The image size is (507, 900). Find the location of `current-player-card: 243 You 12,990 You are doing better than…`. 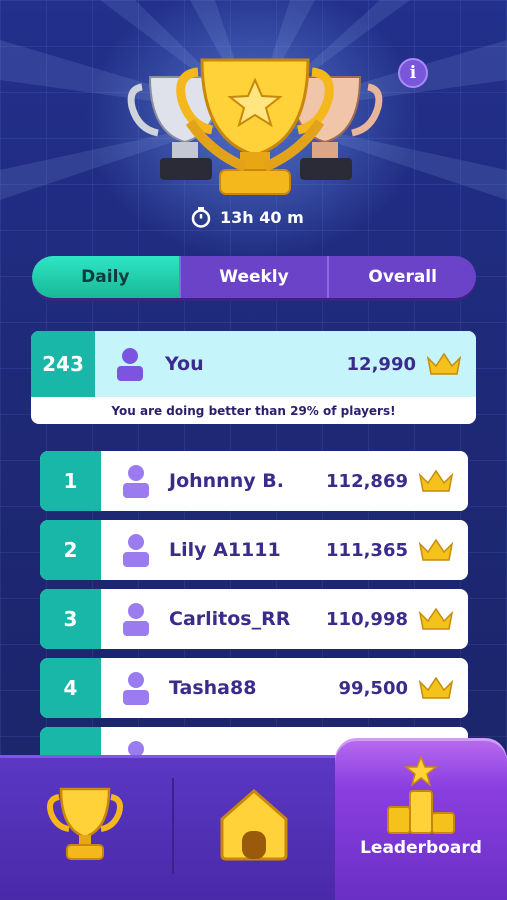

current-player-card: 243 You 12,990 You are doing better than… is located at coordinates (253, 377).